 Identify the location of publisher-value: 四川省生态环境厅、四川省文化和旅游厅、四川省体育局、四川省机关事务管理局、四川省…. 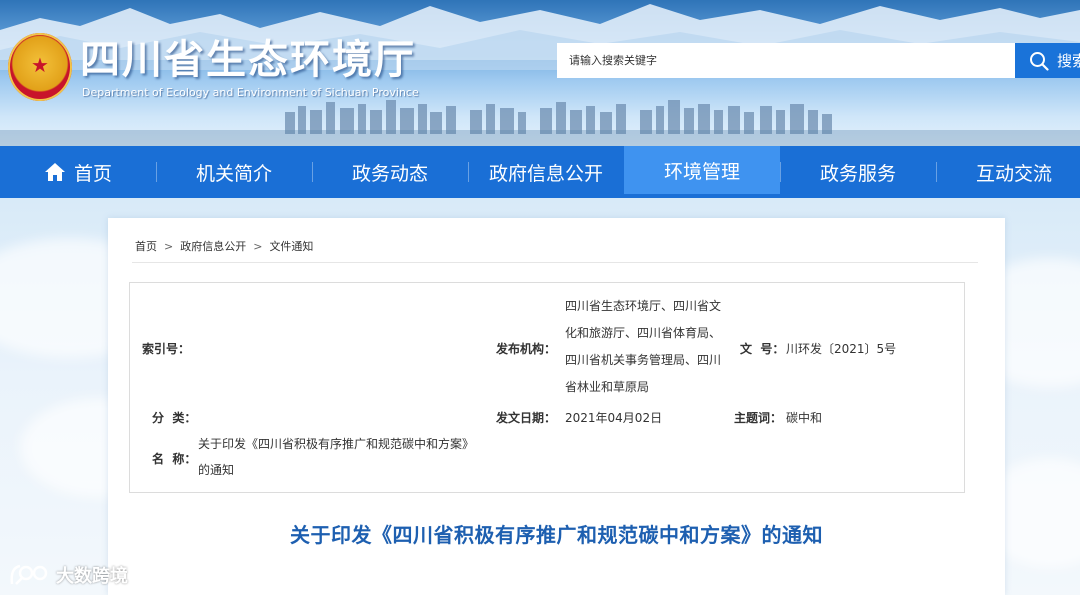
(643, 346).